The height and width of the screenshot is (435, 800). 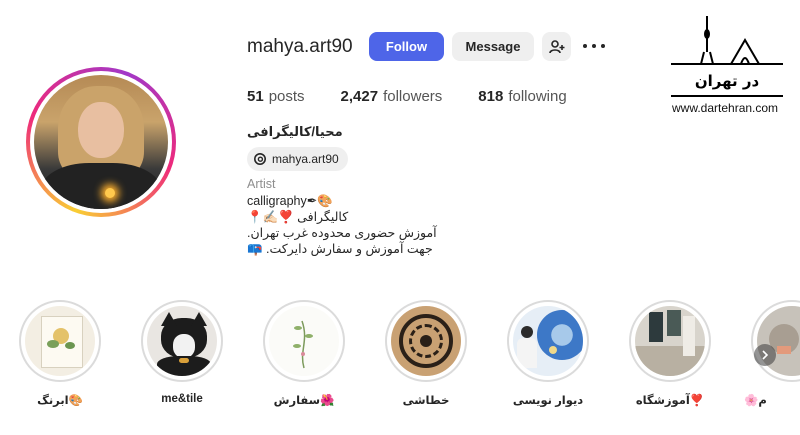 I want to click on next-highlights-arrow, so click(x=765, y=355).